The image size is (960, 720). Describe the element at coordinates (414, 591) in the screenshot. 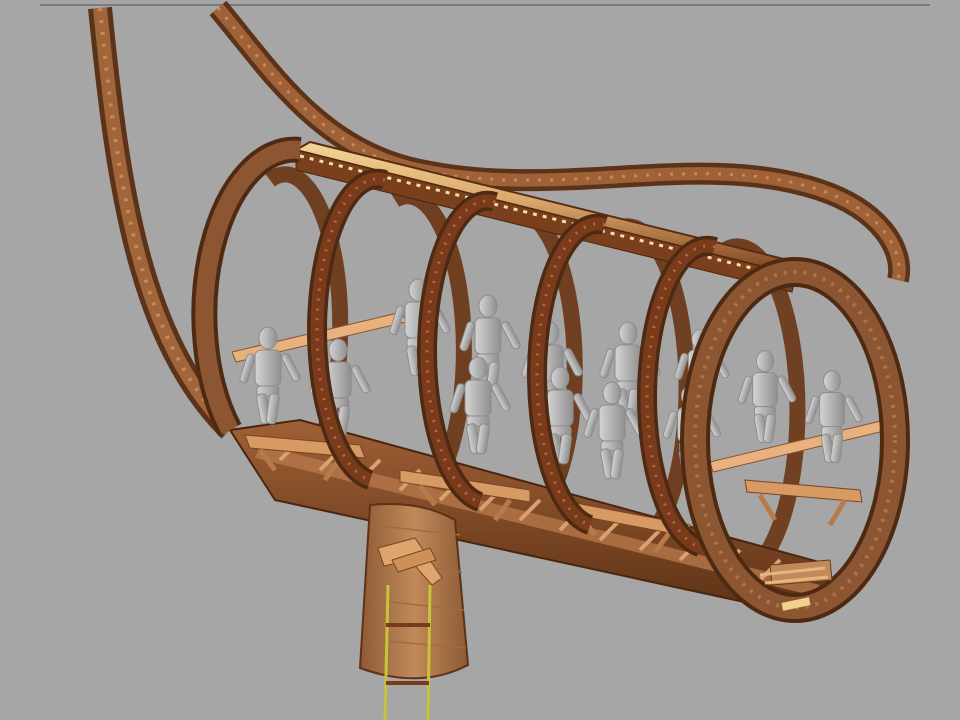

I see `gangplank` at that location.